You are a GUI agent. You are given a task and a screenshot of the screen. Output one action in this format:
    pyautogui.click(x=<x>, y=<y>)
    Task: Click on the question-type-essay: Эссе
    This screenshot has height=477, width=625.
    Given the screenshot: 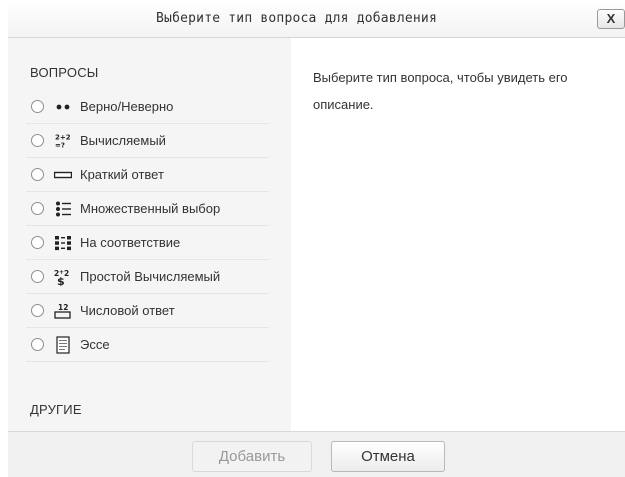 What is the action you would take?
    pyautogui.click(x=147, y=345)
    